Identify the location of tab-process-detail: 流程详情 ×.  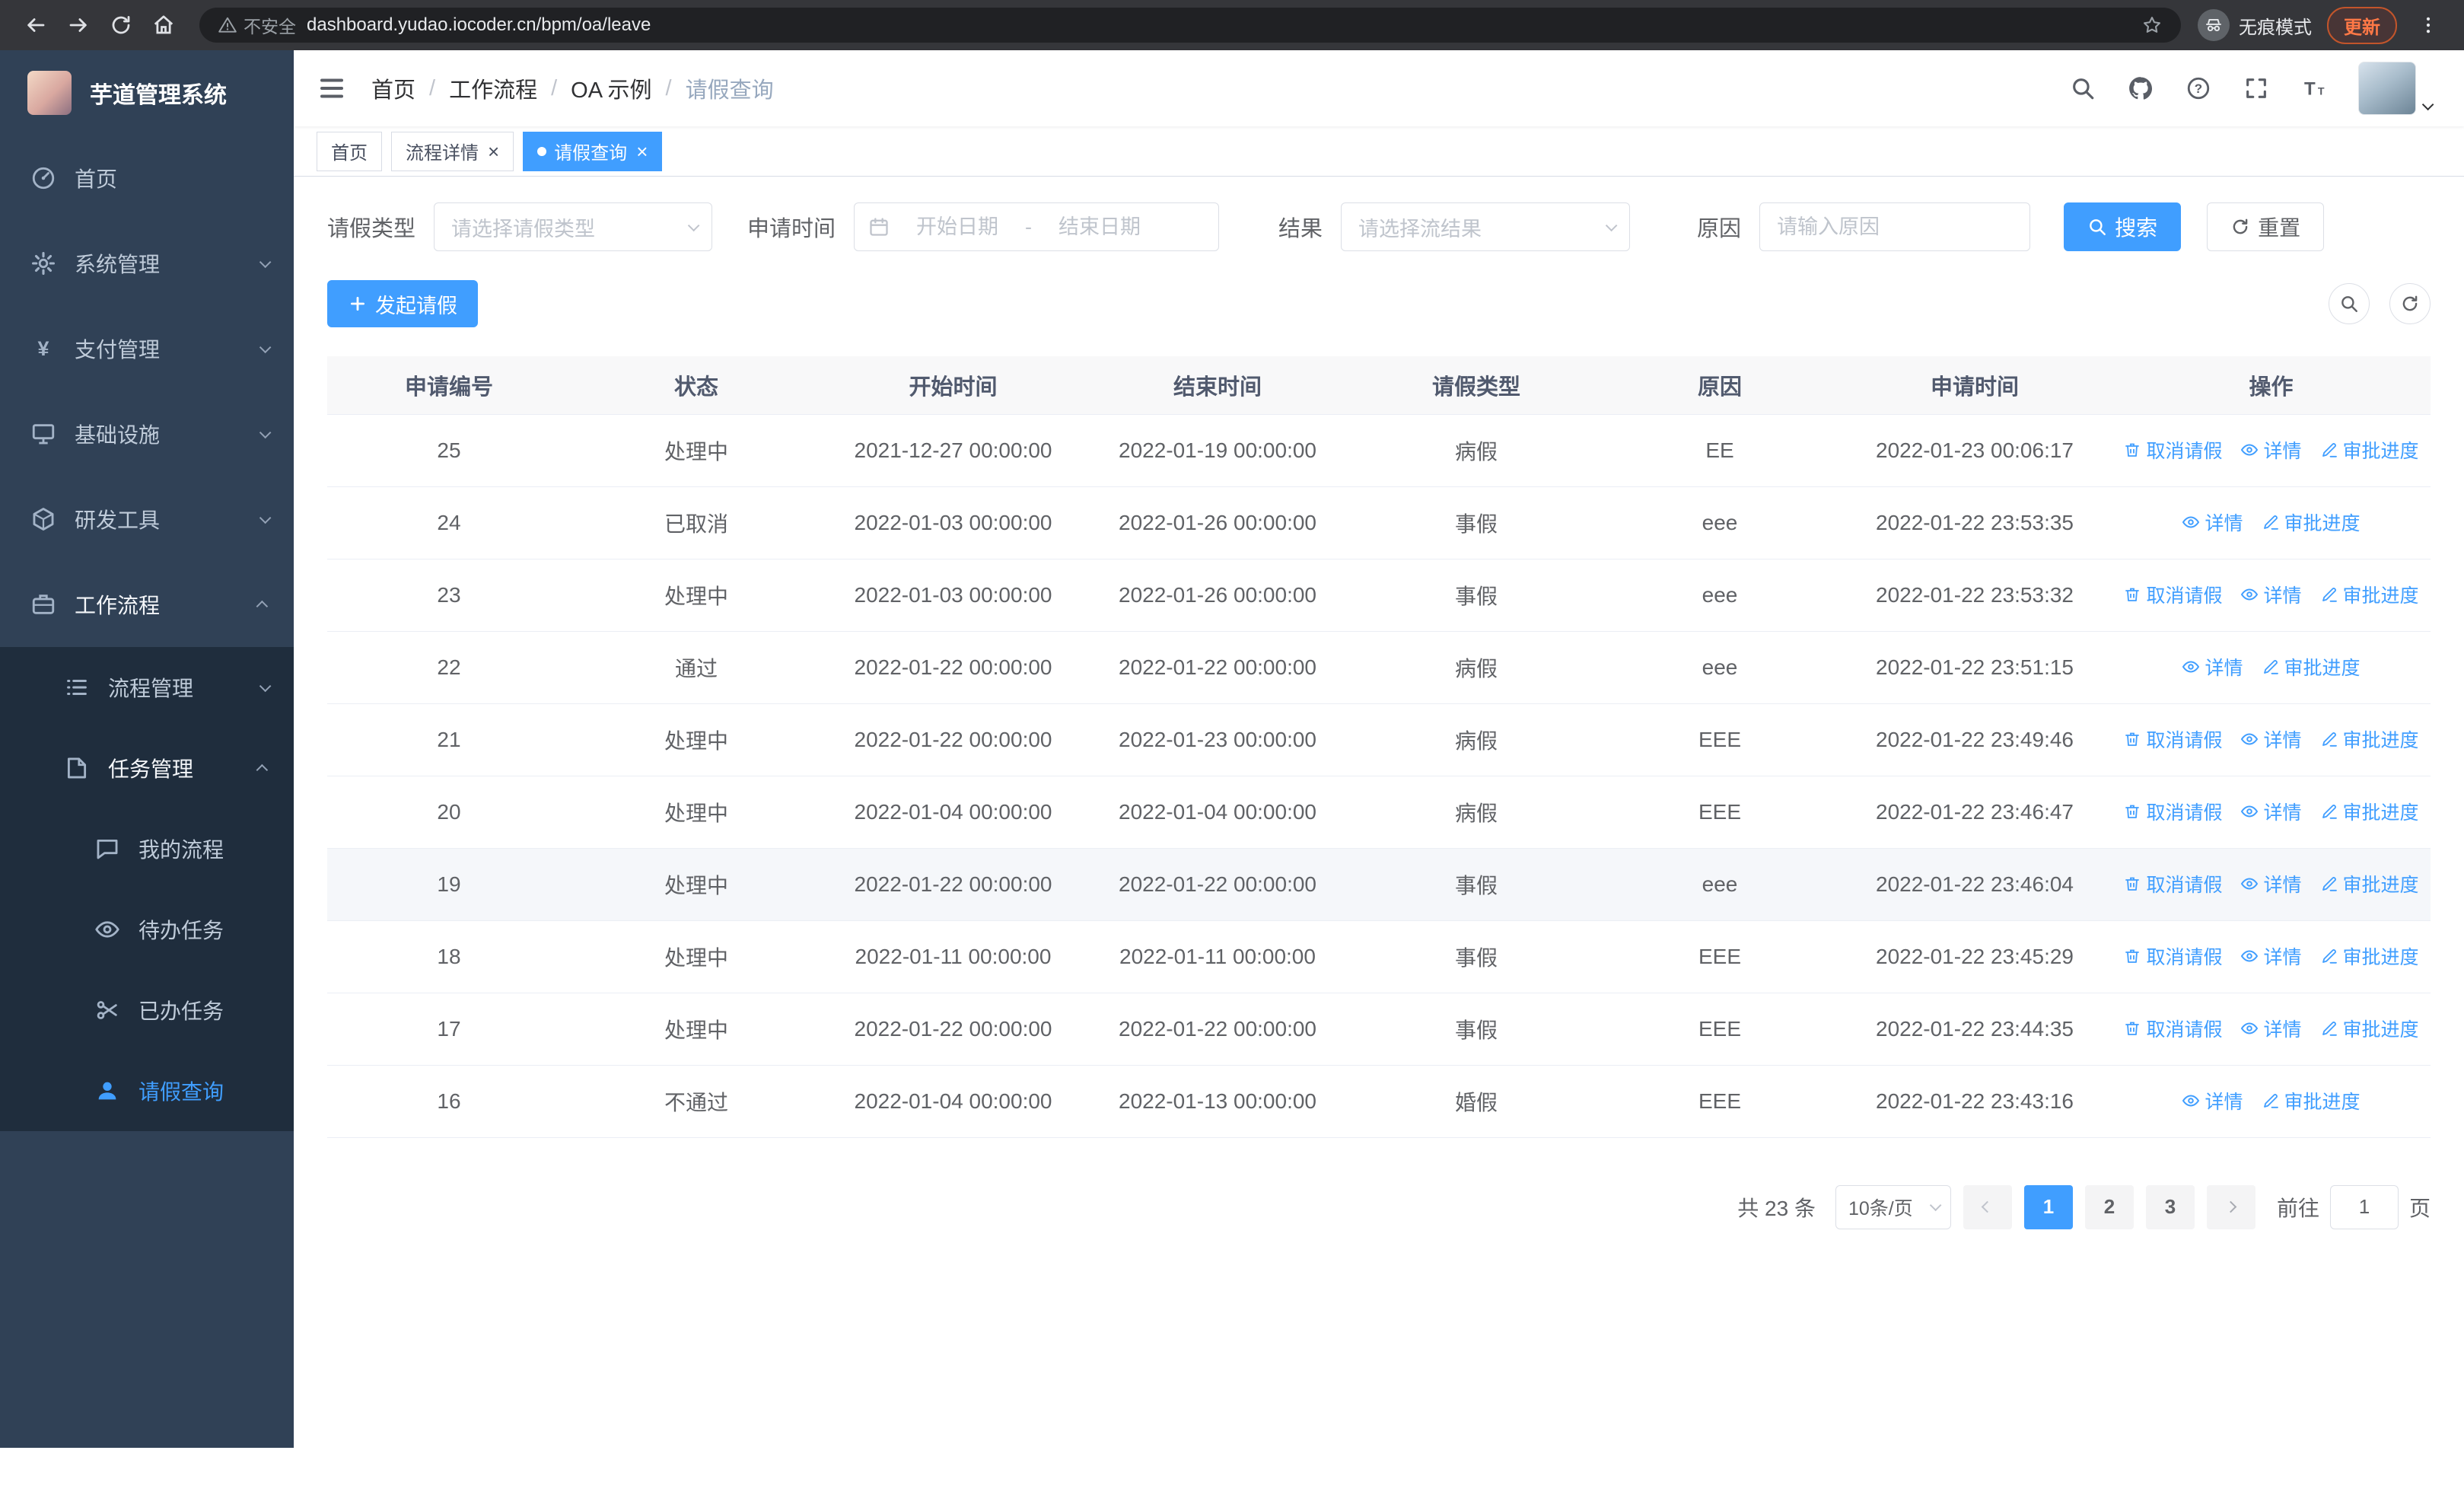
(452, 151).